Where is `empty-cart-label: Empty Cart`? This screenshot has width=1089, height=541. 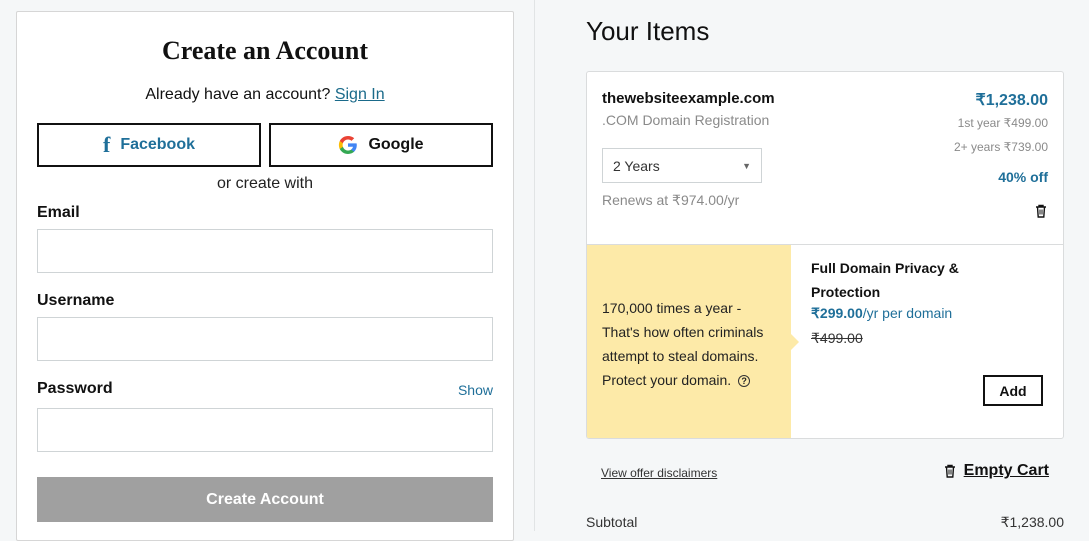
empty-cart-label: Empty Cart is located at coordinates (1006, 470).